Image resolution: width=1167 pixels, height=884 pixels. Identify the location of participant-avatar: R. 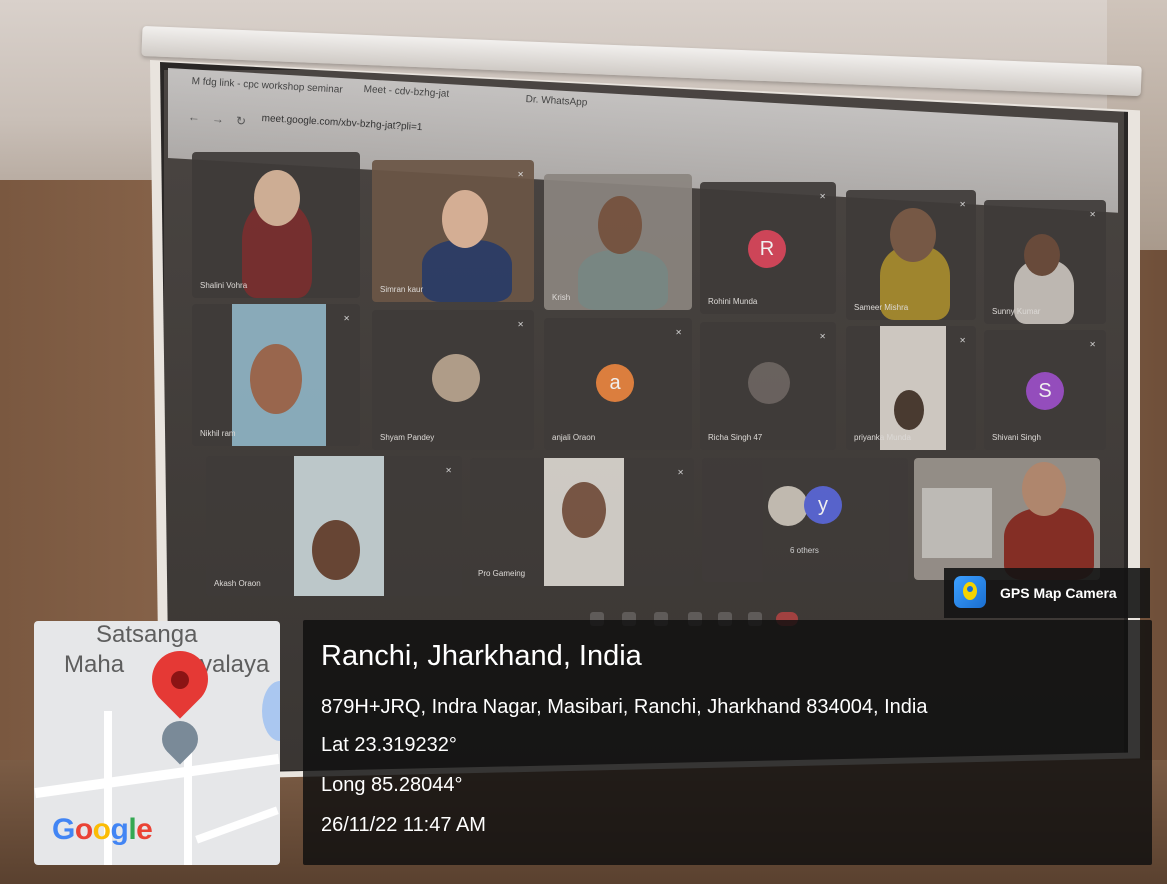
(767, 249).